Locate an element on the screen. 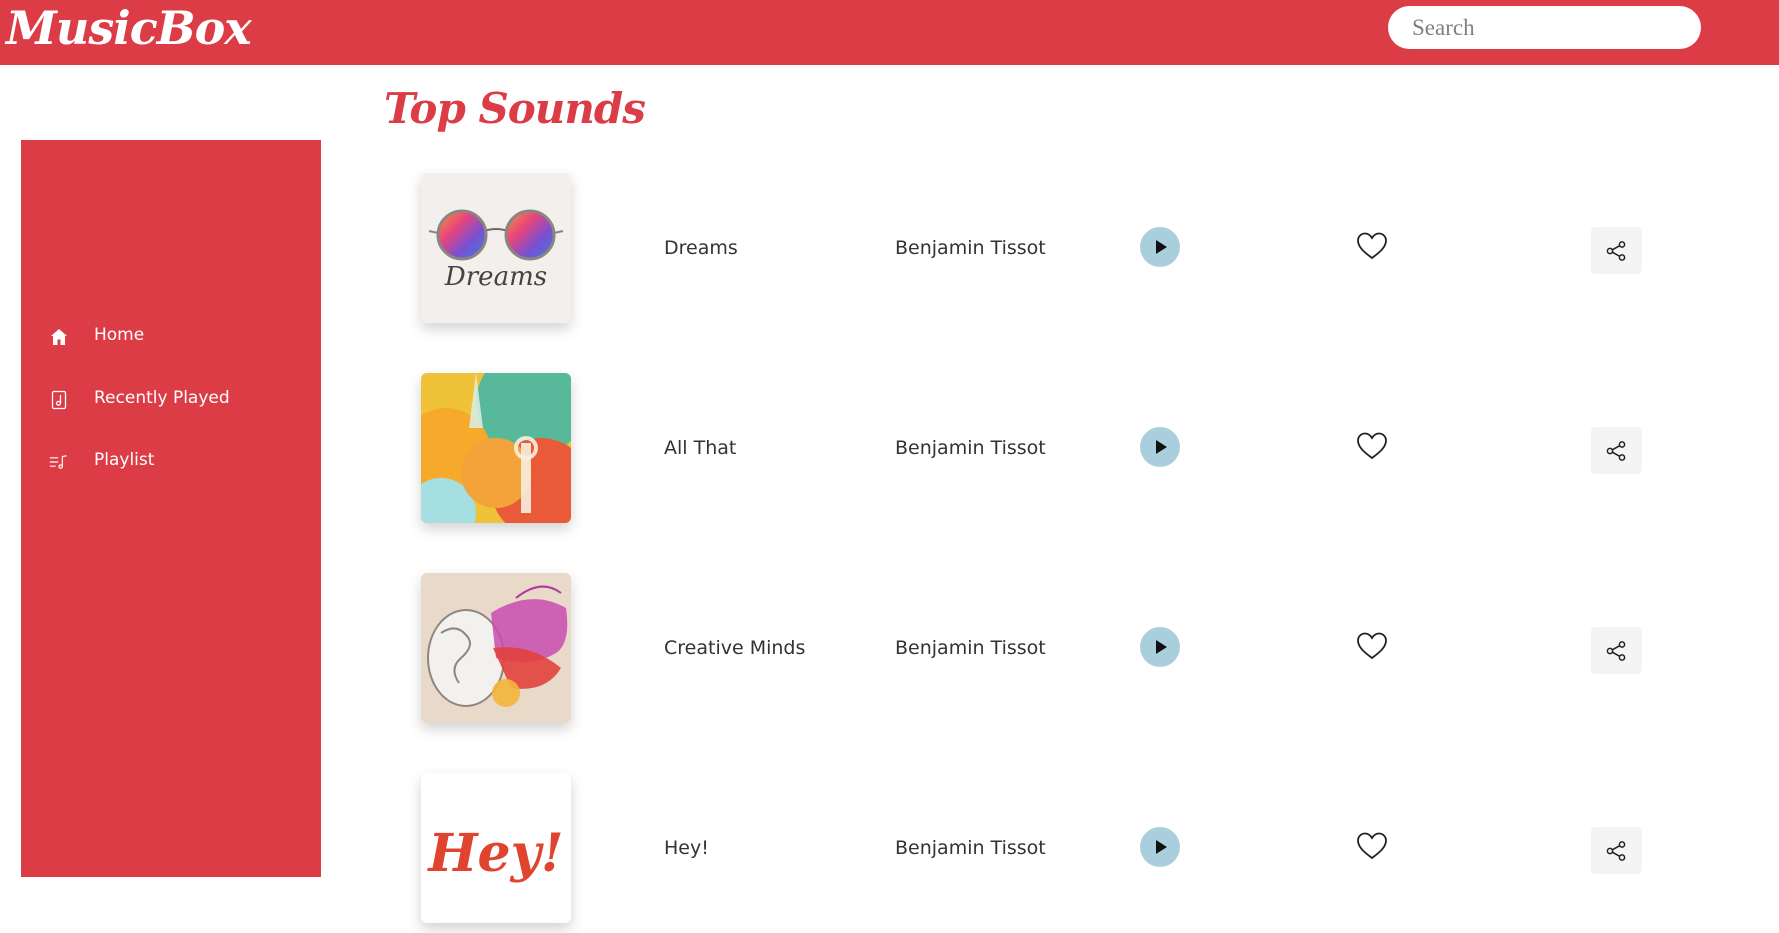 Image resolution: width=1779 pixels, height=933 pixels. album-cover: Hey! is located at coordinates (496, 848).